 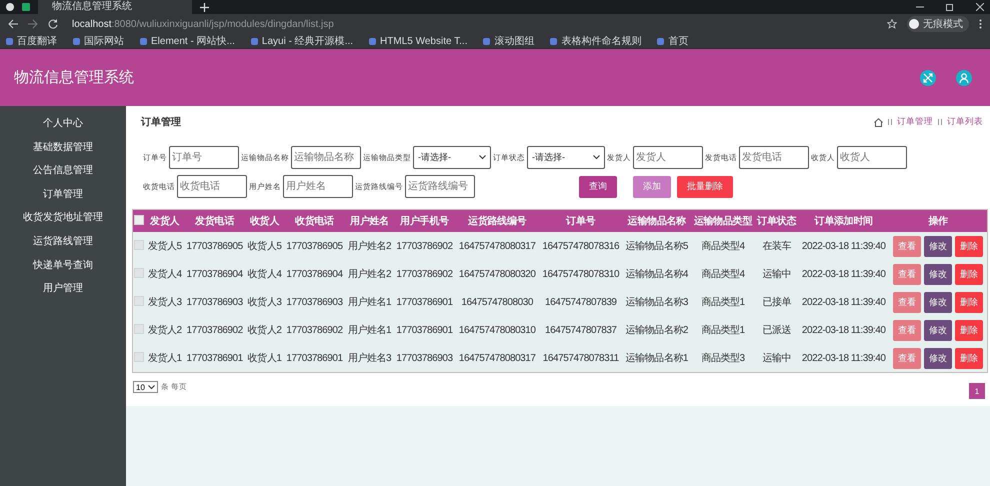 I want to click on column-header: 收货人, so click(x=265, y=221).